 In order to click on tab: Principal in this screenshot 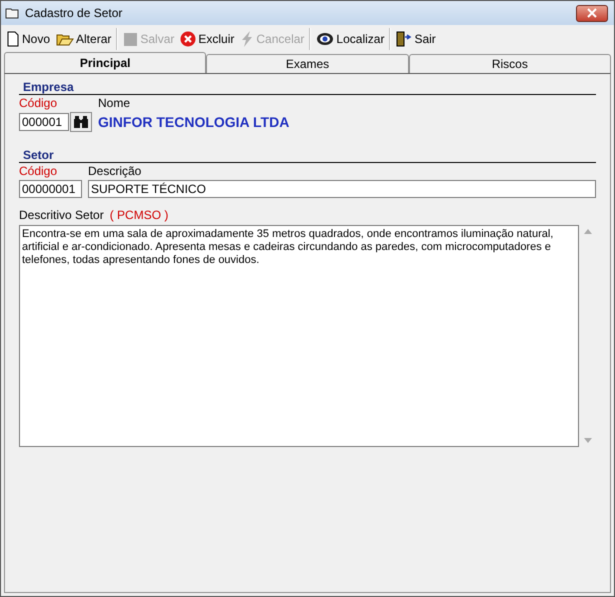, I will do `click(105, 62)`.